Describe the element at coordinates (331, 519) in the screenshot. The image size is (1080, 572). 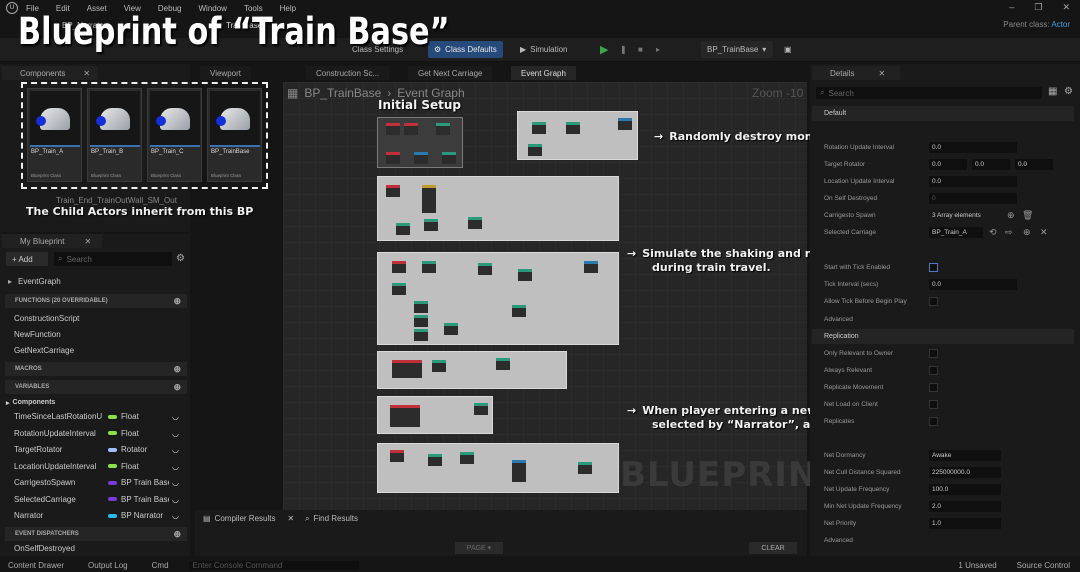
I see `tab-find-results: ⌕ Find Results` at that location.